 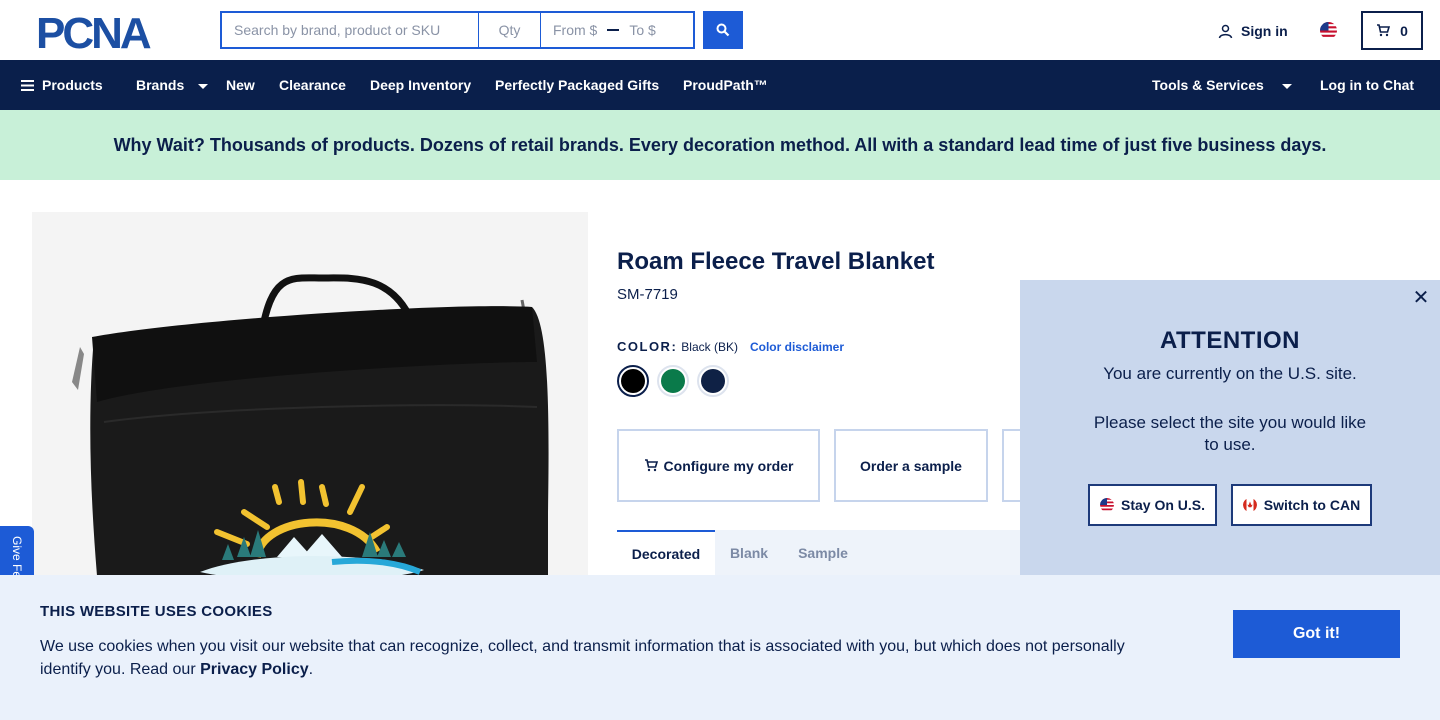 I want to click on switch-can-label: Switch to CAN, so click(x=1312, y=505).